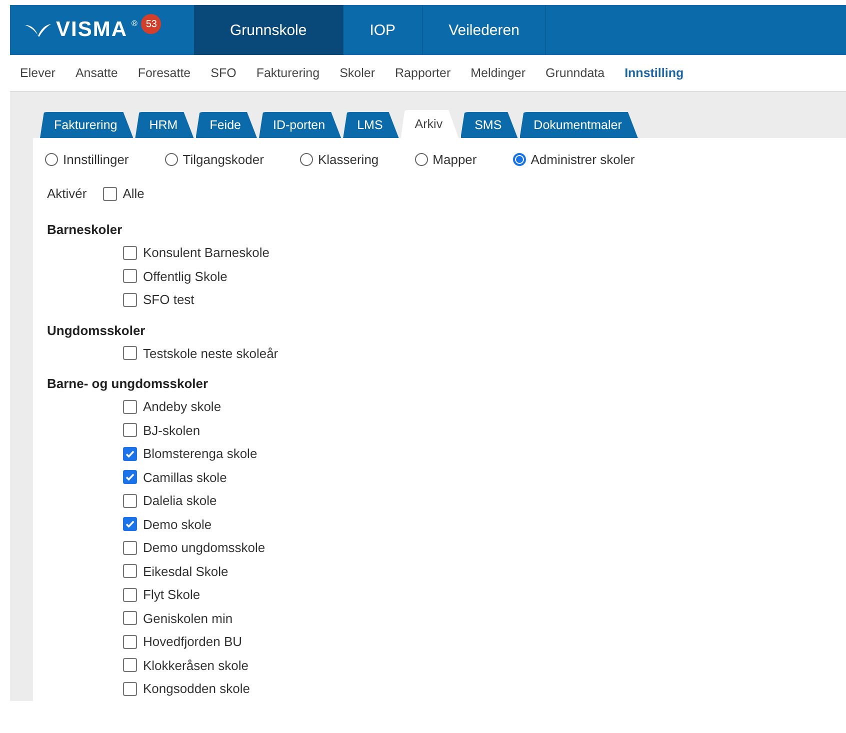 This screenshot has width=846, height=733. I want to click on radio-label: Innstillinger, so click(96, 159).